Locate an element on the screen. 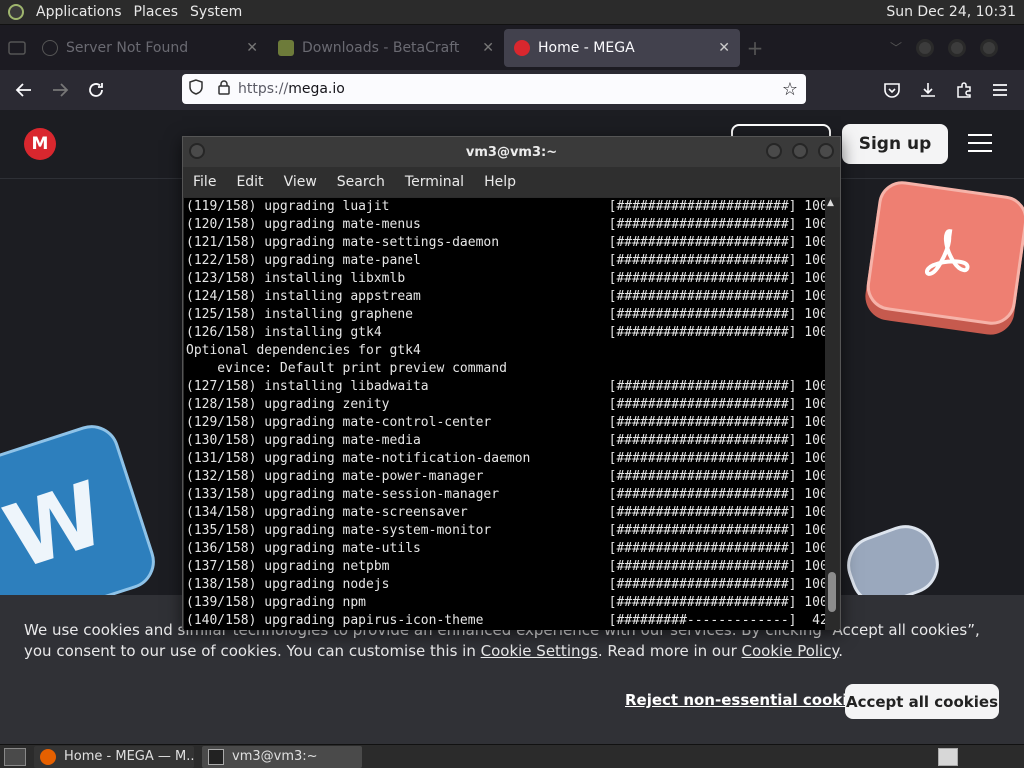  scrollbar-thumb is located at coordinates (832, 592).